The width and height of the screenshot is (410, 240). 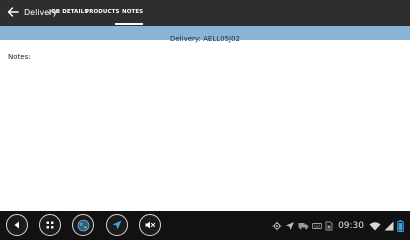 I want to click on speaker-mute-icon, so click(x=150, y=225).